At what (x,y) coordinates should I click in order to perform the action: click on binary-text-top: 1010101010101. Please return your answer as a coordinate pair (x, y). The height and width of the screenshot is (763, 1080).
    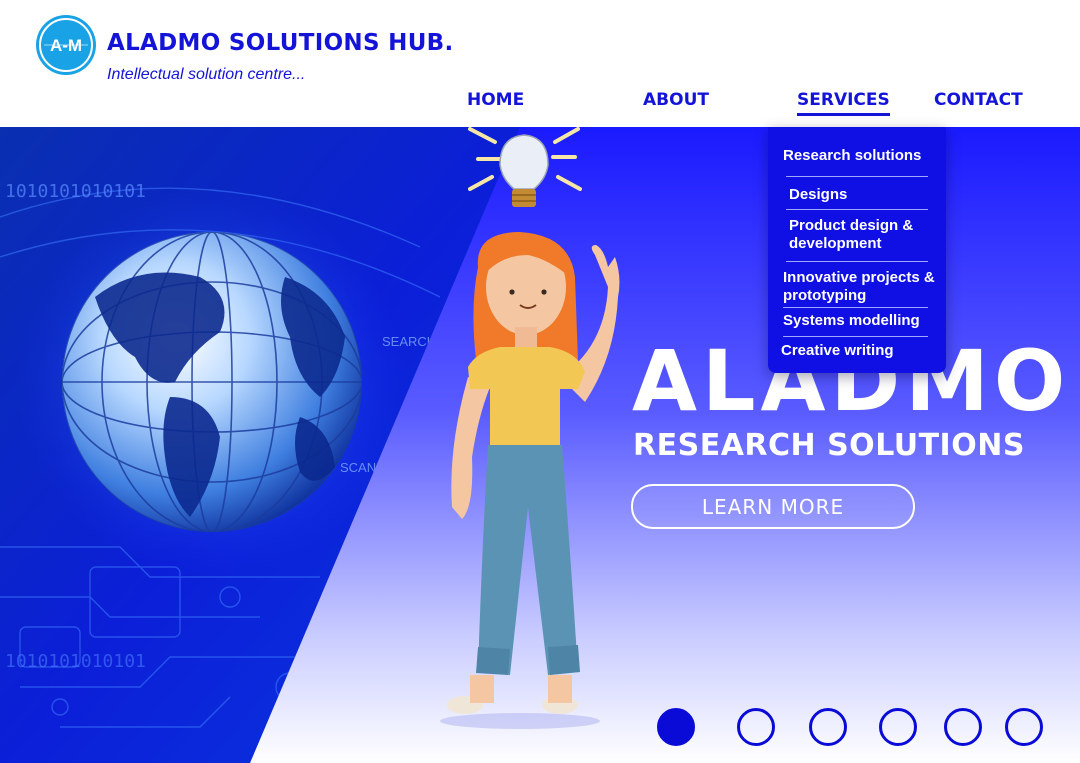
    Looking at the image, I should click on (75, 191).